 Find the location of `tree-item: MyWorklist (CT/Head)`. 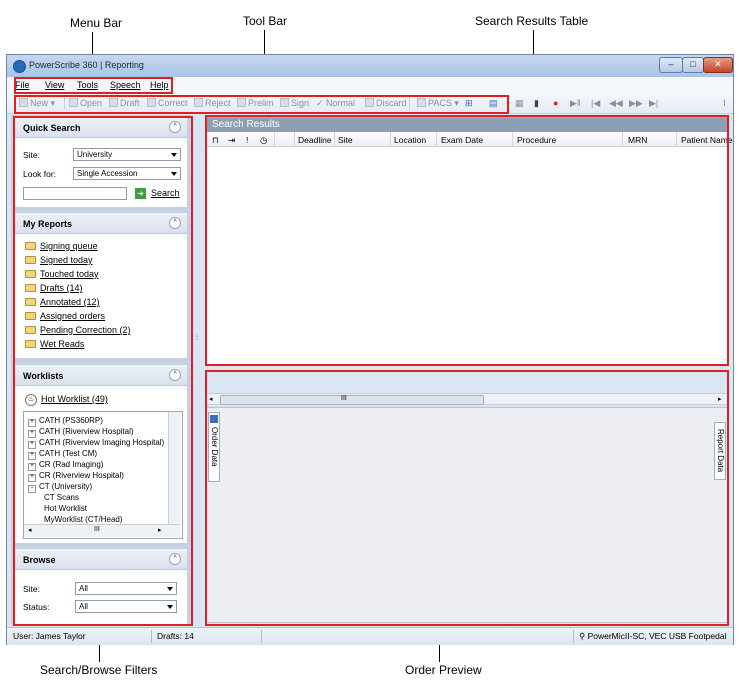

tree-item: MyWorklist (CT/Head) is located at coordinates (83, 519).